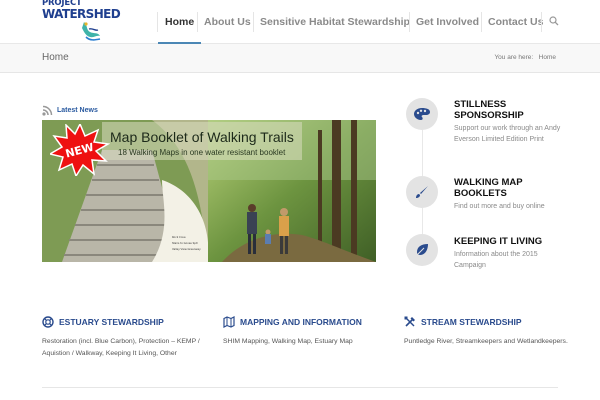 The image size is (600, 400). Describe the element at coordinates (422, 114) in the screenshot. I see `palette-icon` at that location.